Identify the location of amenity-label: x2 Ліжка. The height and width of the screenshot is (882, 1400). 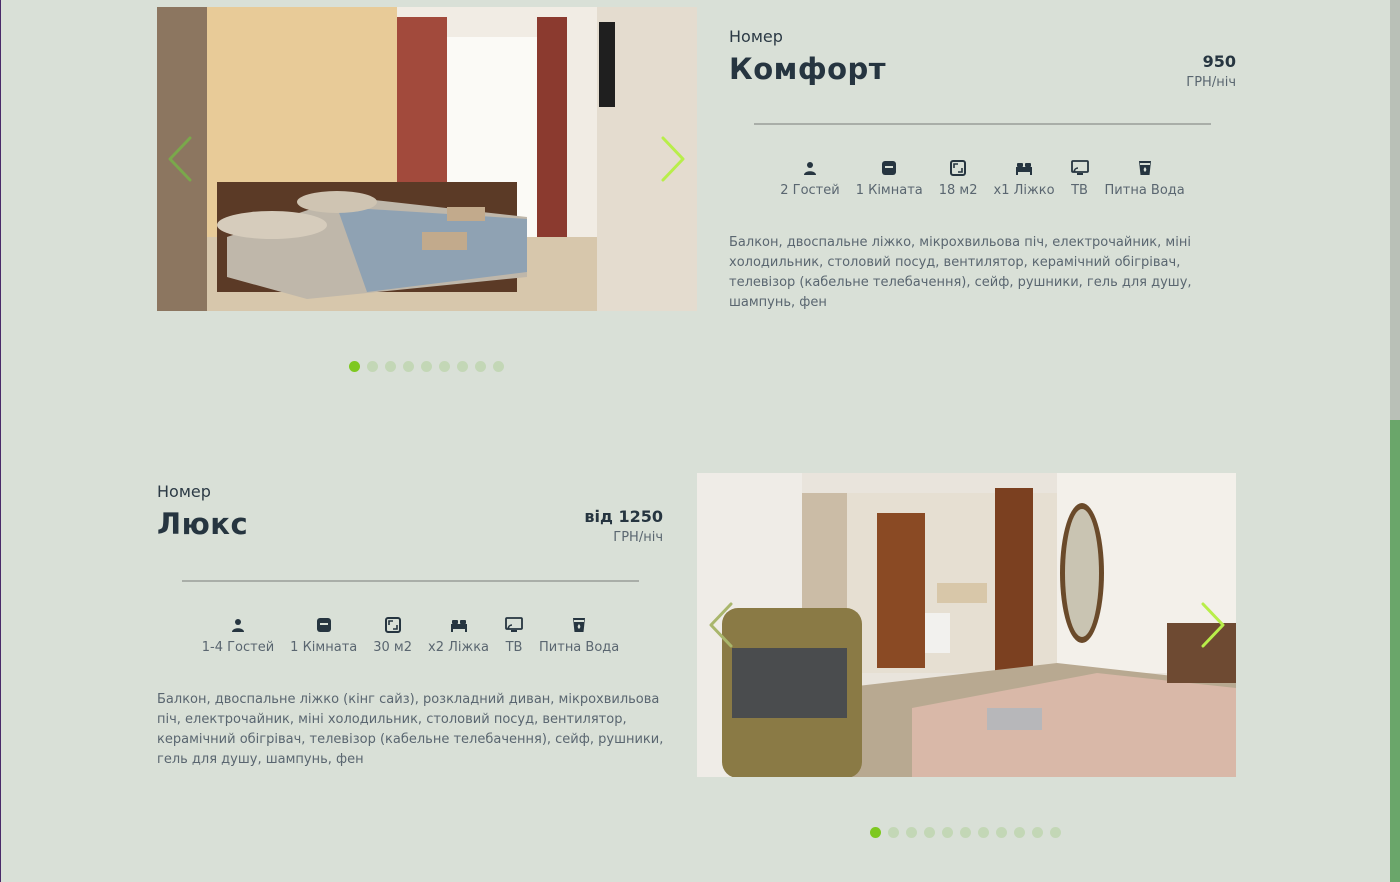
(459, 647).